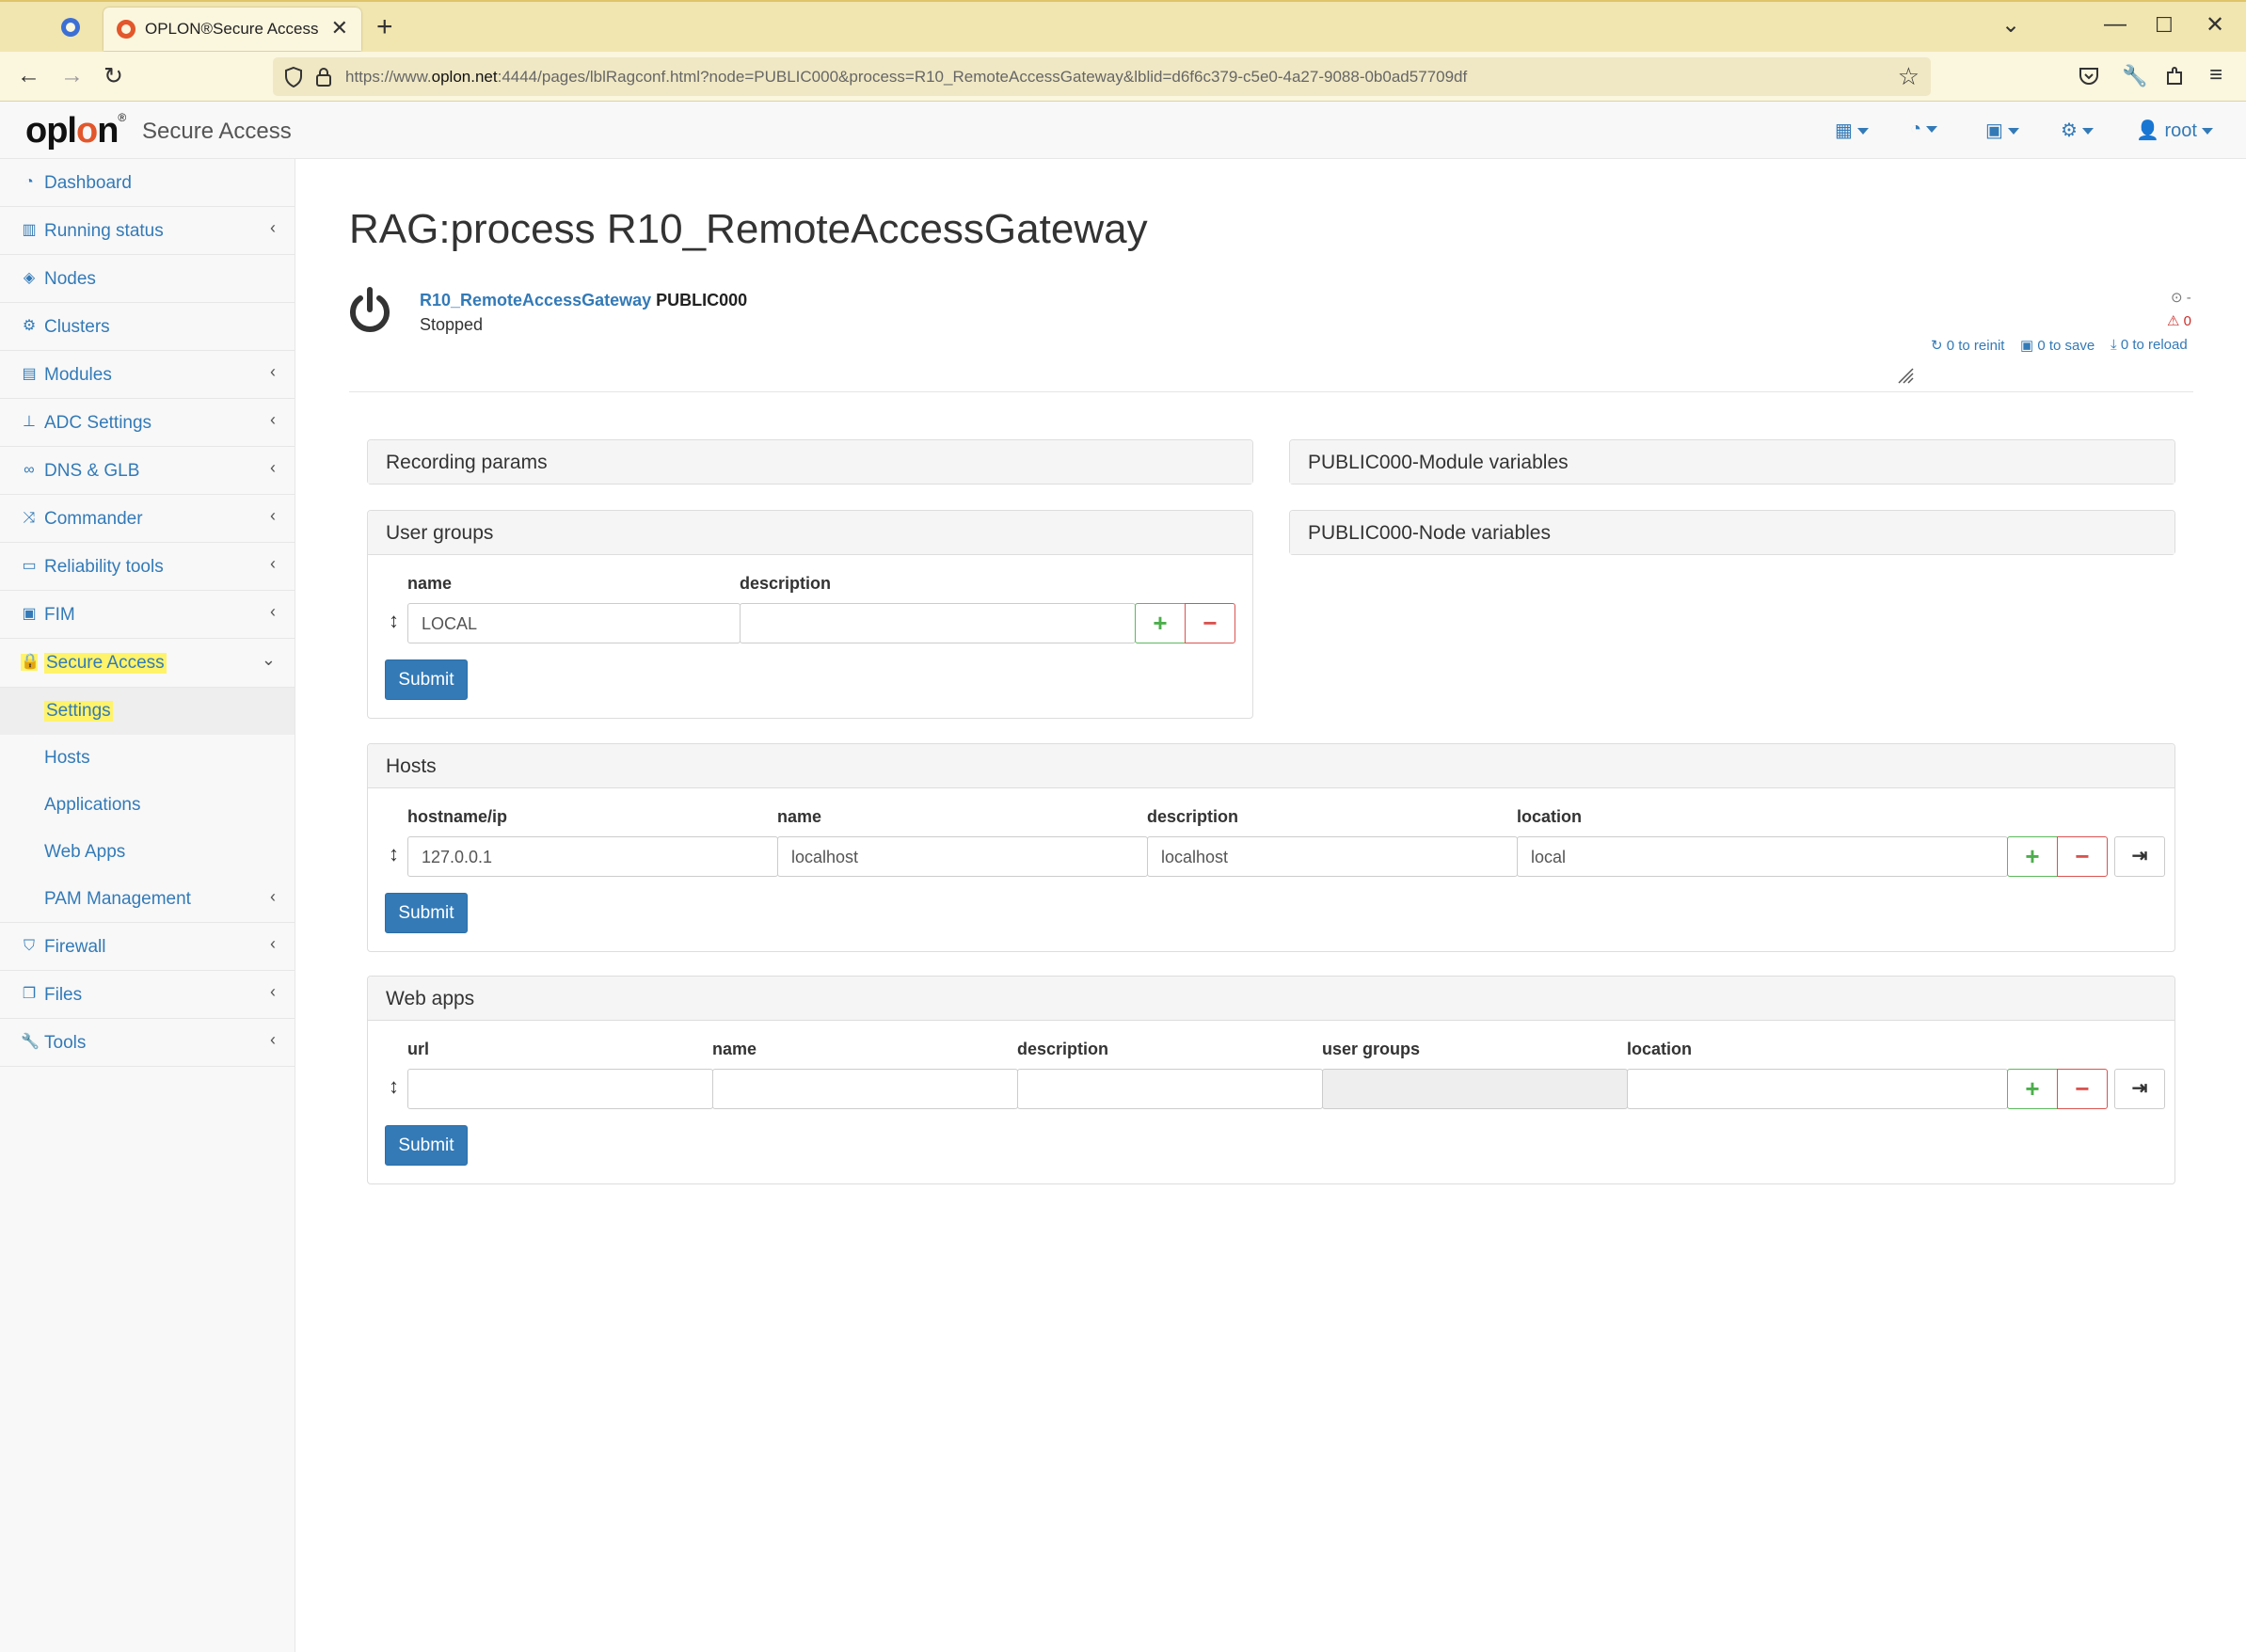 This screenshot has width=2246, height=1652. Describe the element at coordinates (1475, 1089) in the screenshot. I see `webapp-user-groups-input` at that location.